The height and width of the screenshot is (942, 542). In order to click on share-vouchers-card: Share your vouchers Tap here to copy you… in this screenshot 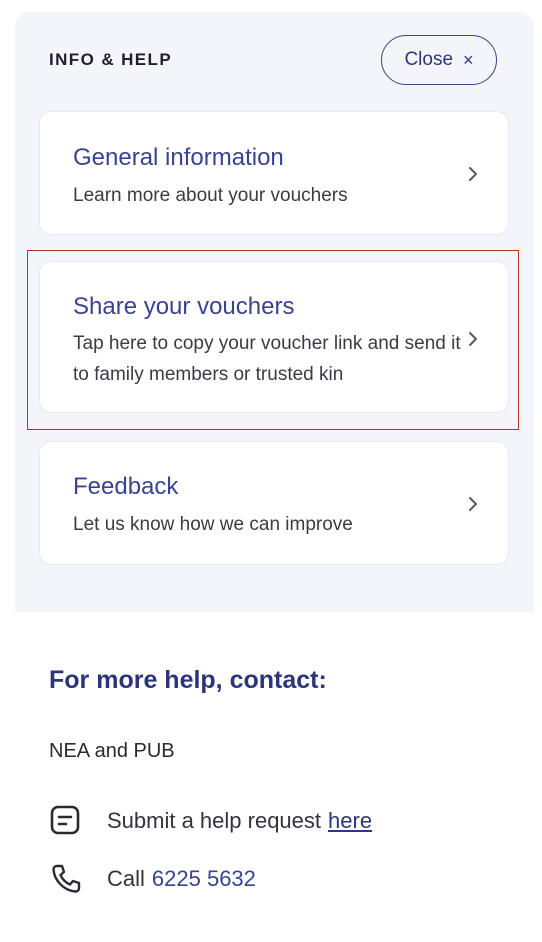, I will do `click(274, 337)`.